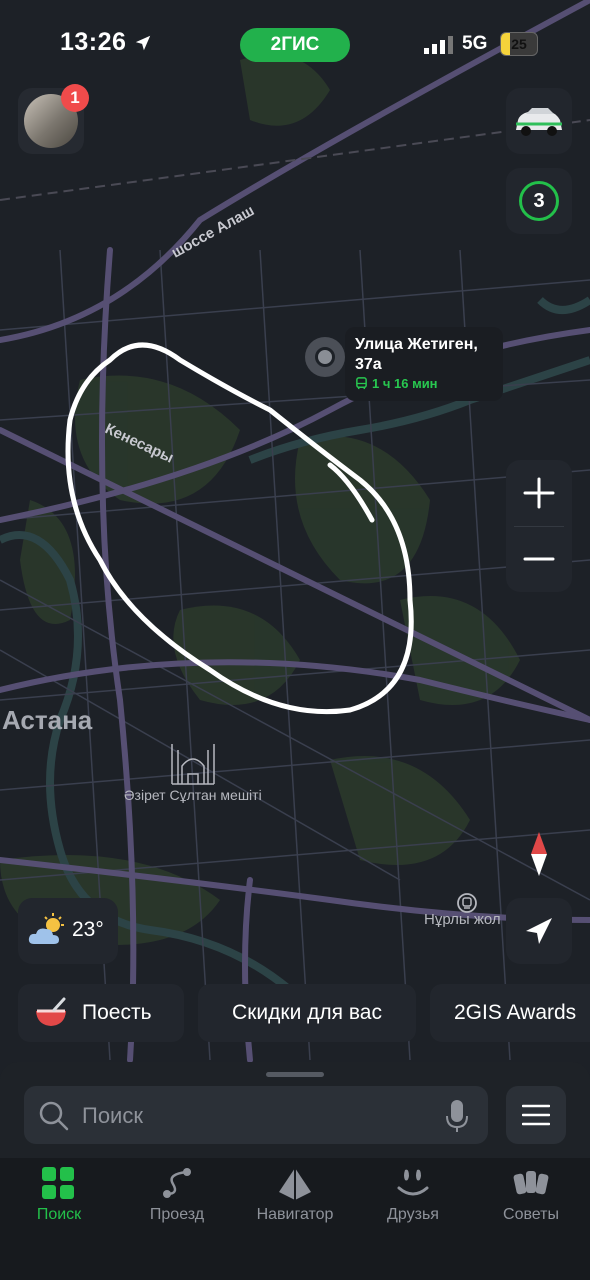 Image resolution: width=590 pixels, height=1280 pixels. Describe the element at coordinates (177, 1214) in the screenshot. I see `tab-route-label: Проезд` at that location.